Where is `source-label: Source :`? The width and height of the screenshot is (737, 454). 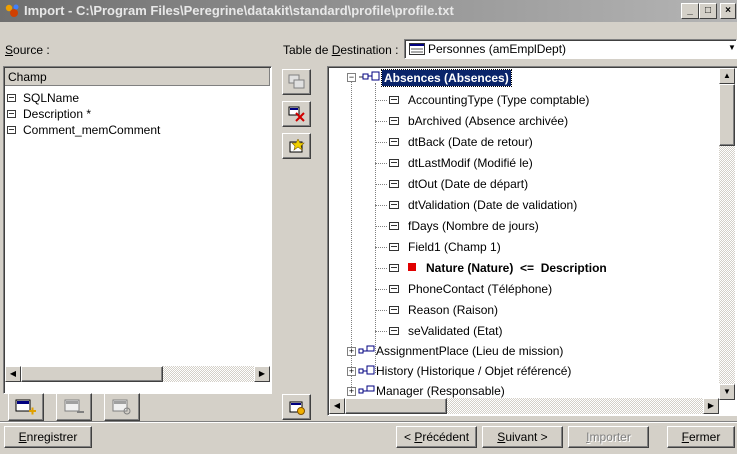 source-label: Source : is located at coordinates (27, 50).